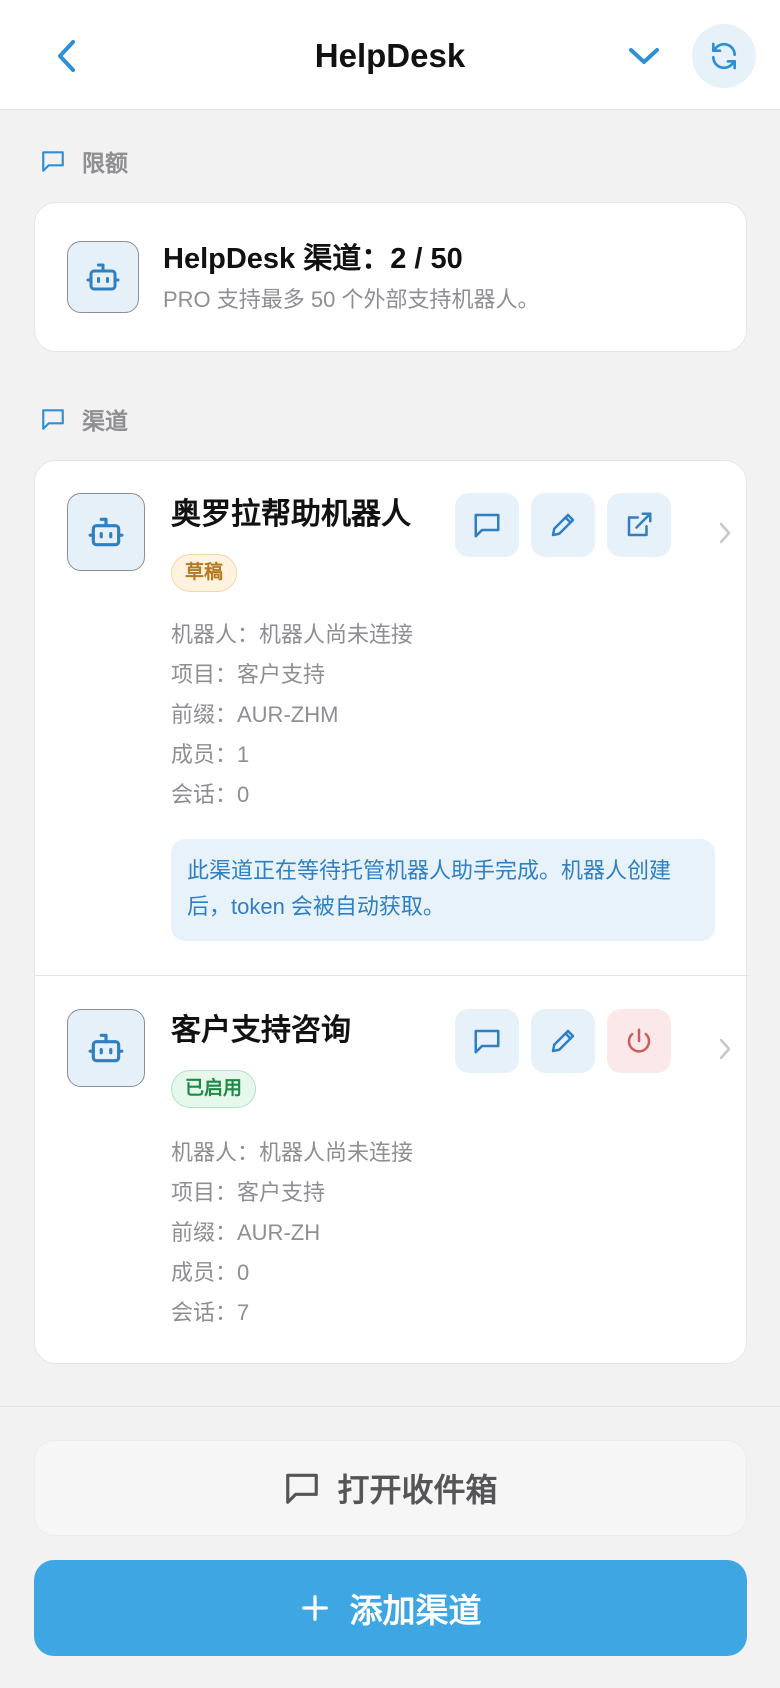  Describe the element at coordinates (314, 1608) in the screenshot. I see `plus-icon` at that location.